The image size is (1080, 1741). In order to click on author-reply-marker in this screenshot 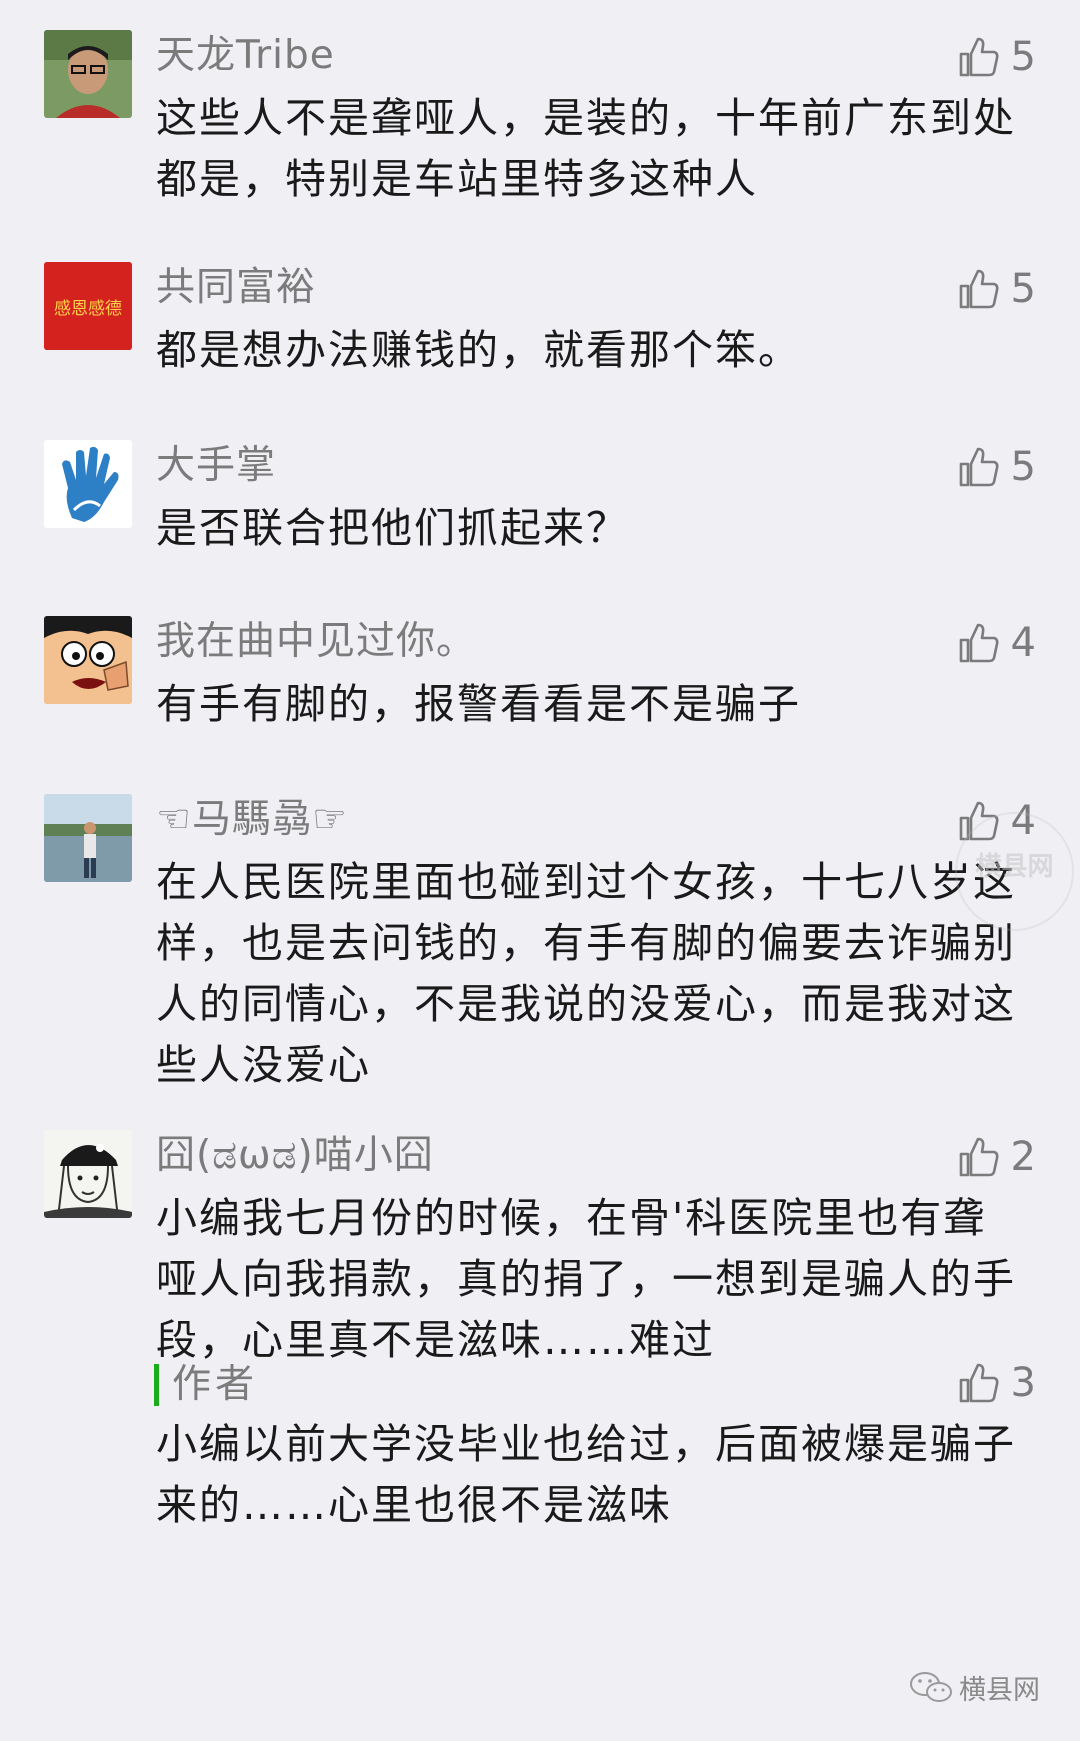, I will do `click(156, 1385)`.